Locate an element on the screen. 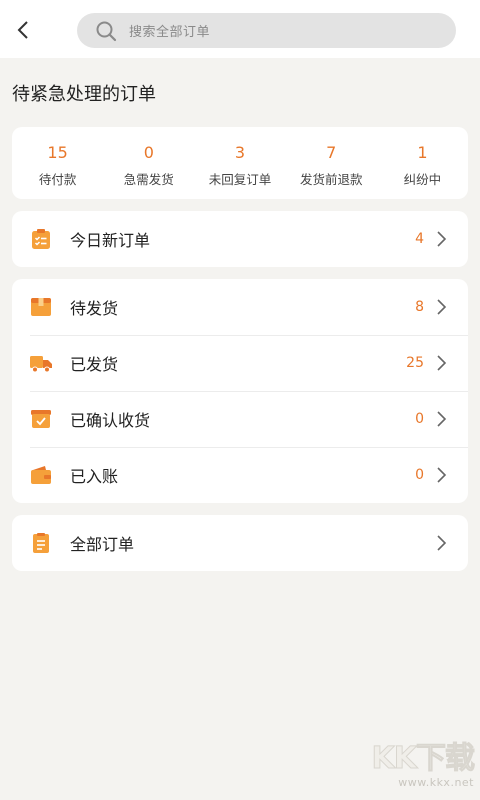 The width and height of the screenshot is (480, 800). stat-value: 1 is located at coordinates (422, 152).